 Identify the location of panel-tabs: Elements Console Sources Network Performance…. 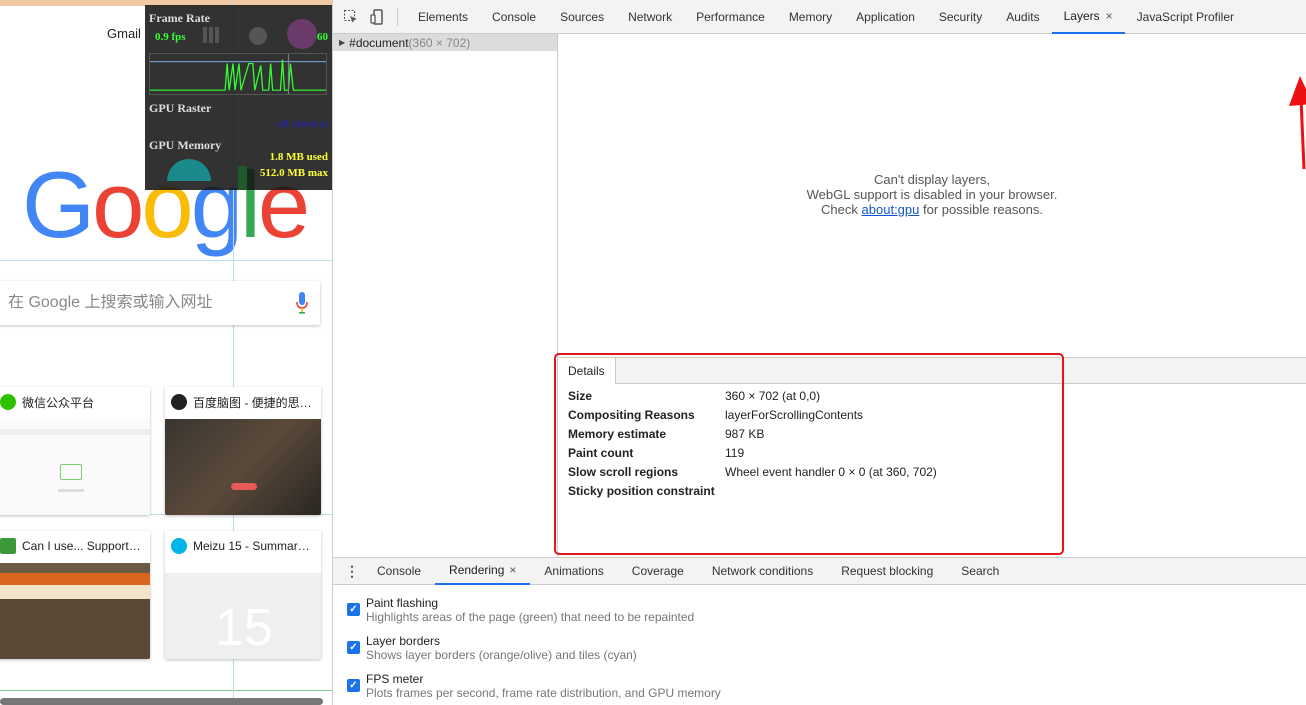
(826, 17).